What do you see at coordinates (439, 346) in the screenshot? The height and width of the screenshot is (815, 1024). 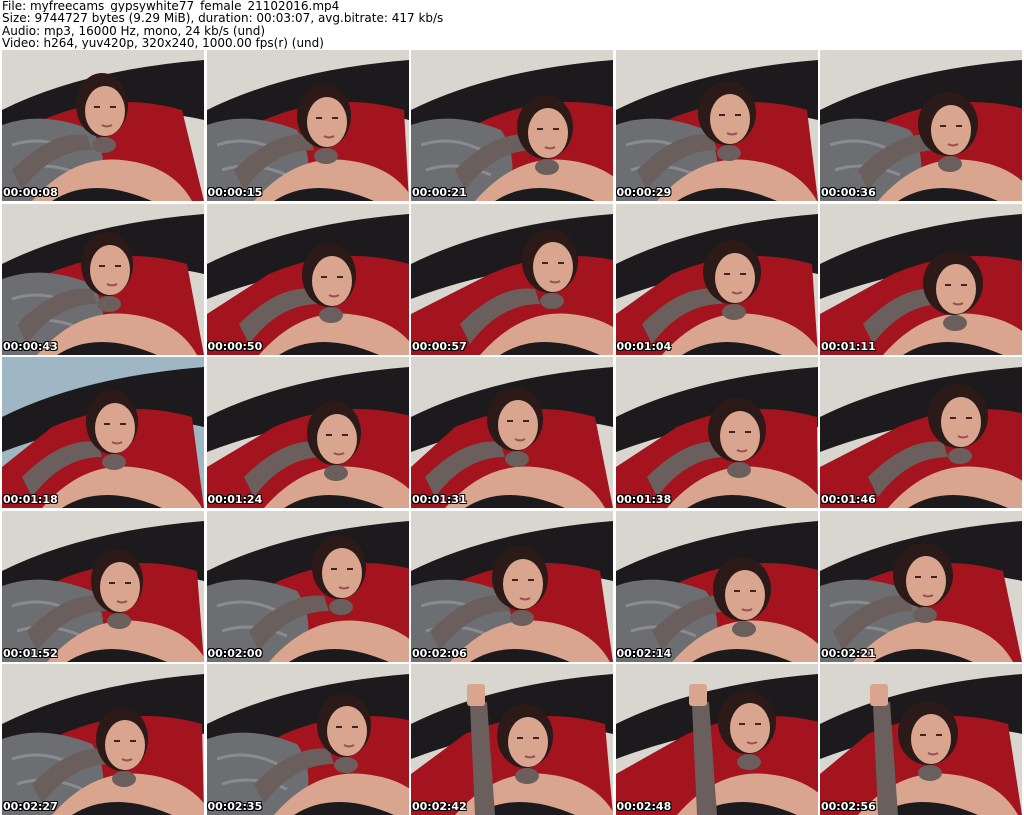 I see `thumbnail-timestamp: 00:00:57` at bounding box center [439, 346].